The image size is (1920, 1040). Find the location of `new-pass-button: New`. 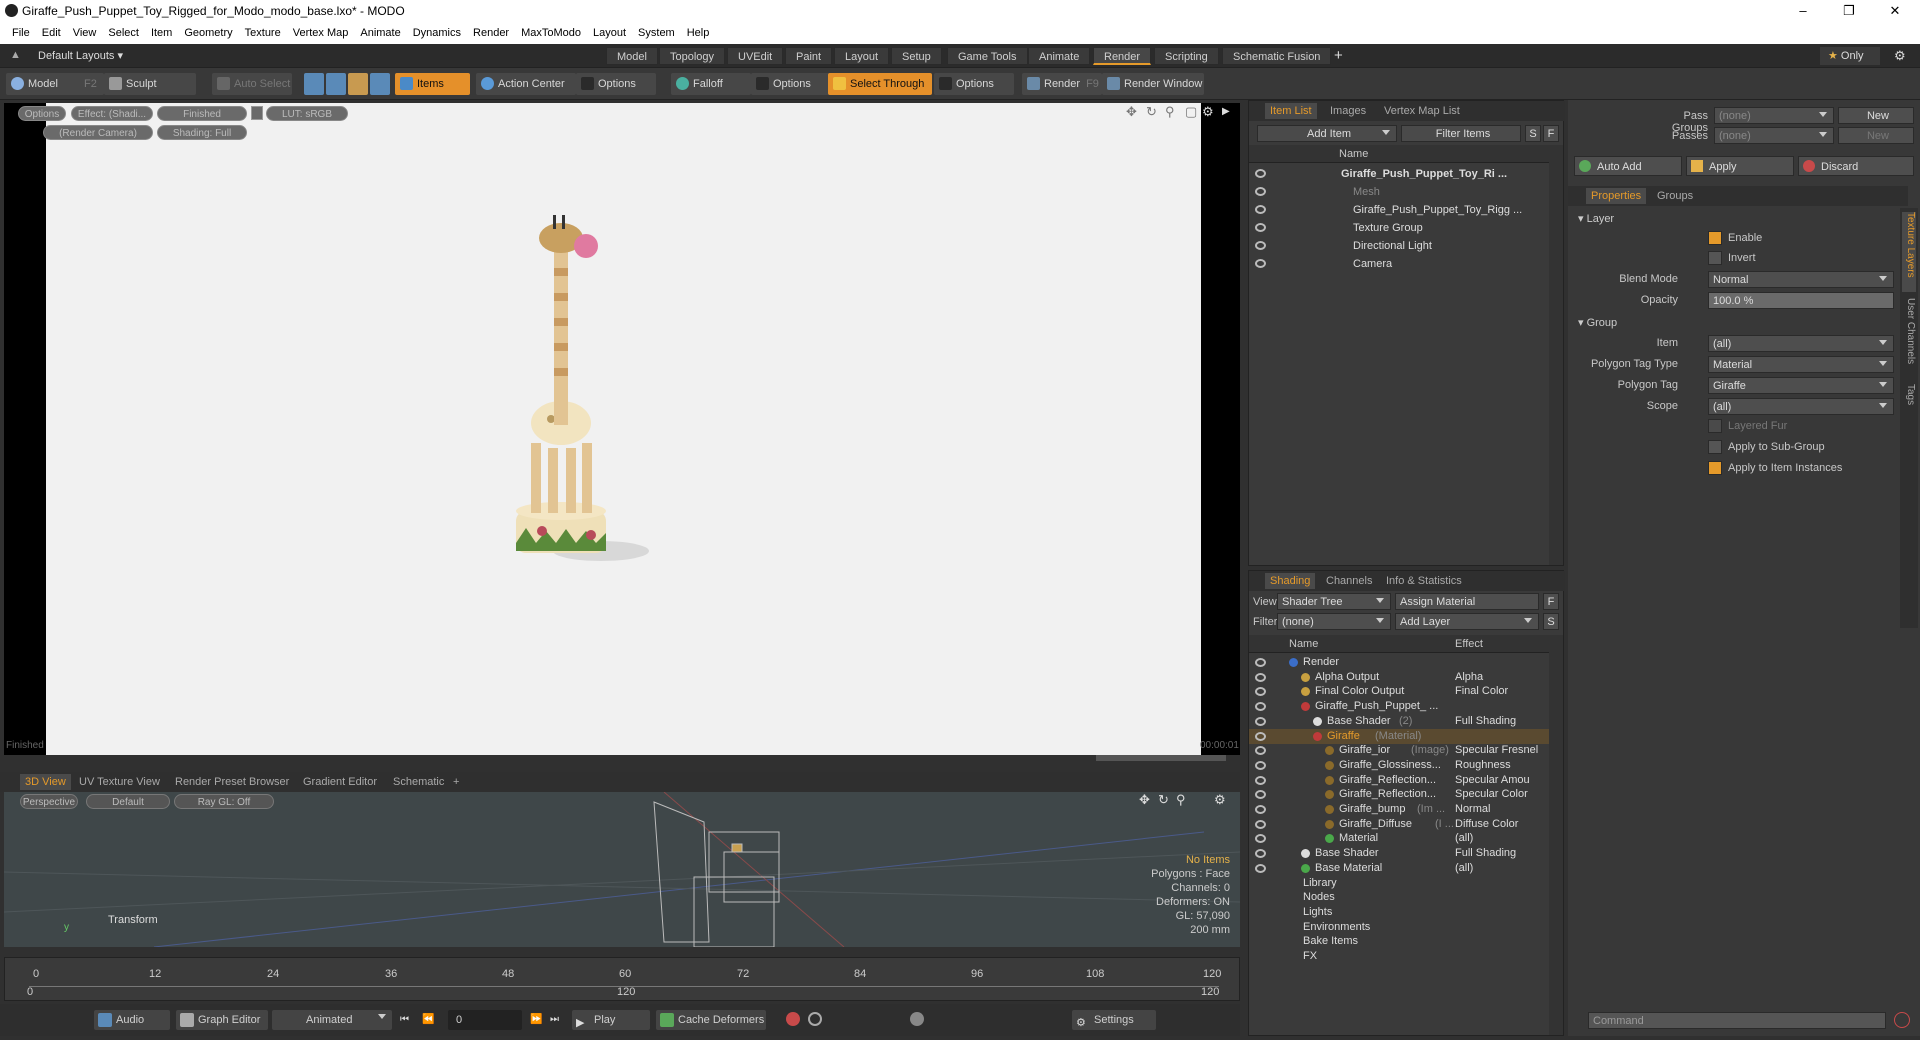

new-pass-button: New is located at coordinates (1876, 135).